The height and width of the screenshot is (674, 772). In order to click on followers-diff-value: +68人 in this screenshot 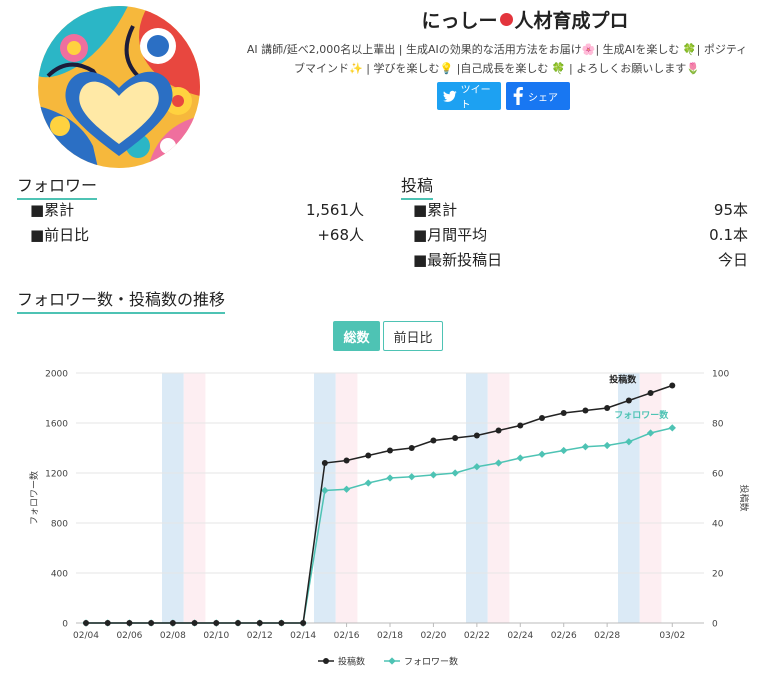, I will do `click(340, 235)`.